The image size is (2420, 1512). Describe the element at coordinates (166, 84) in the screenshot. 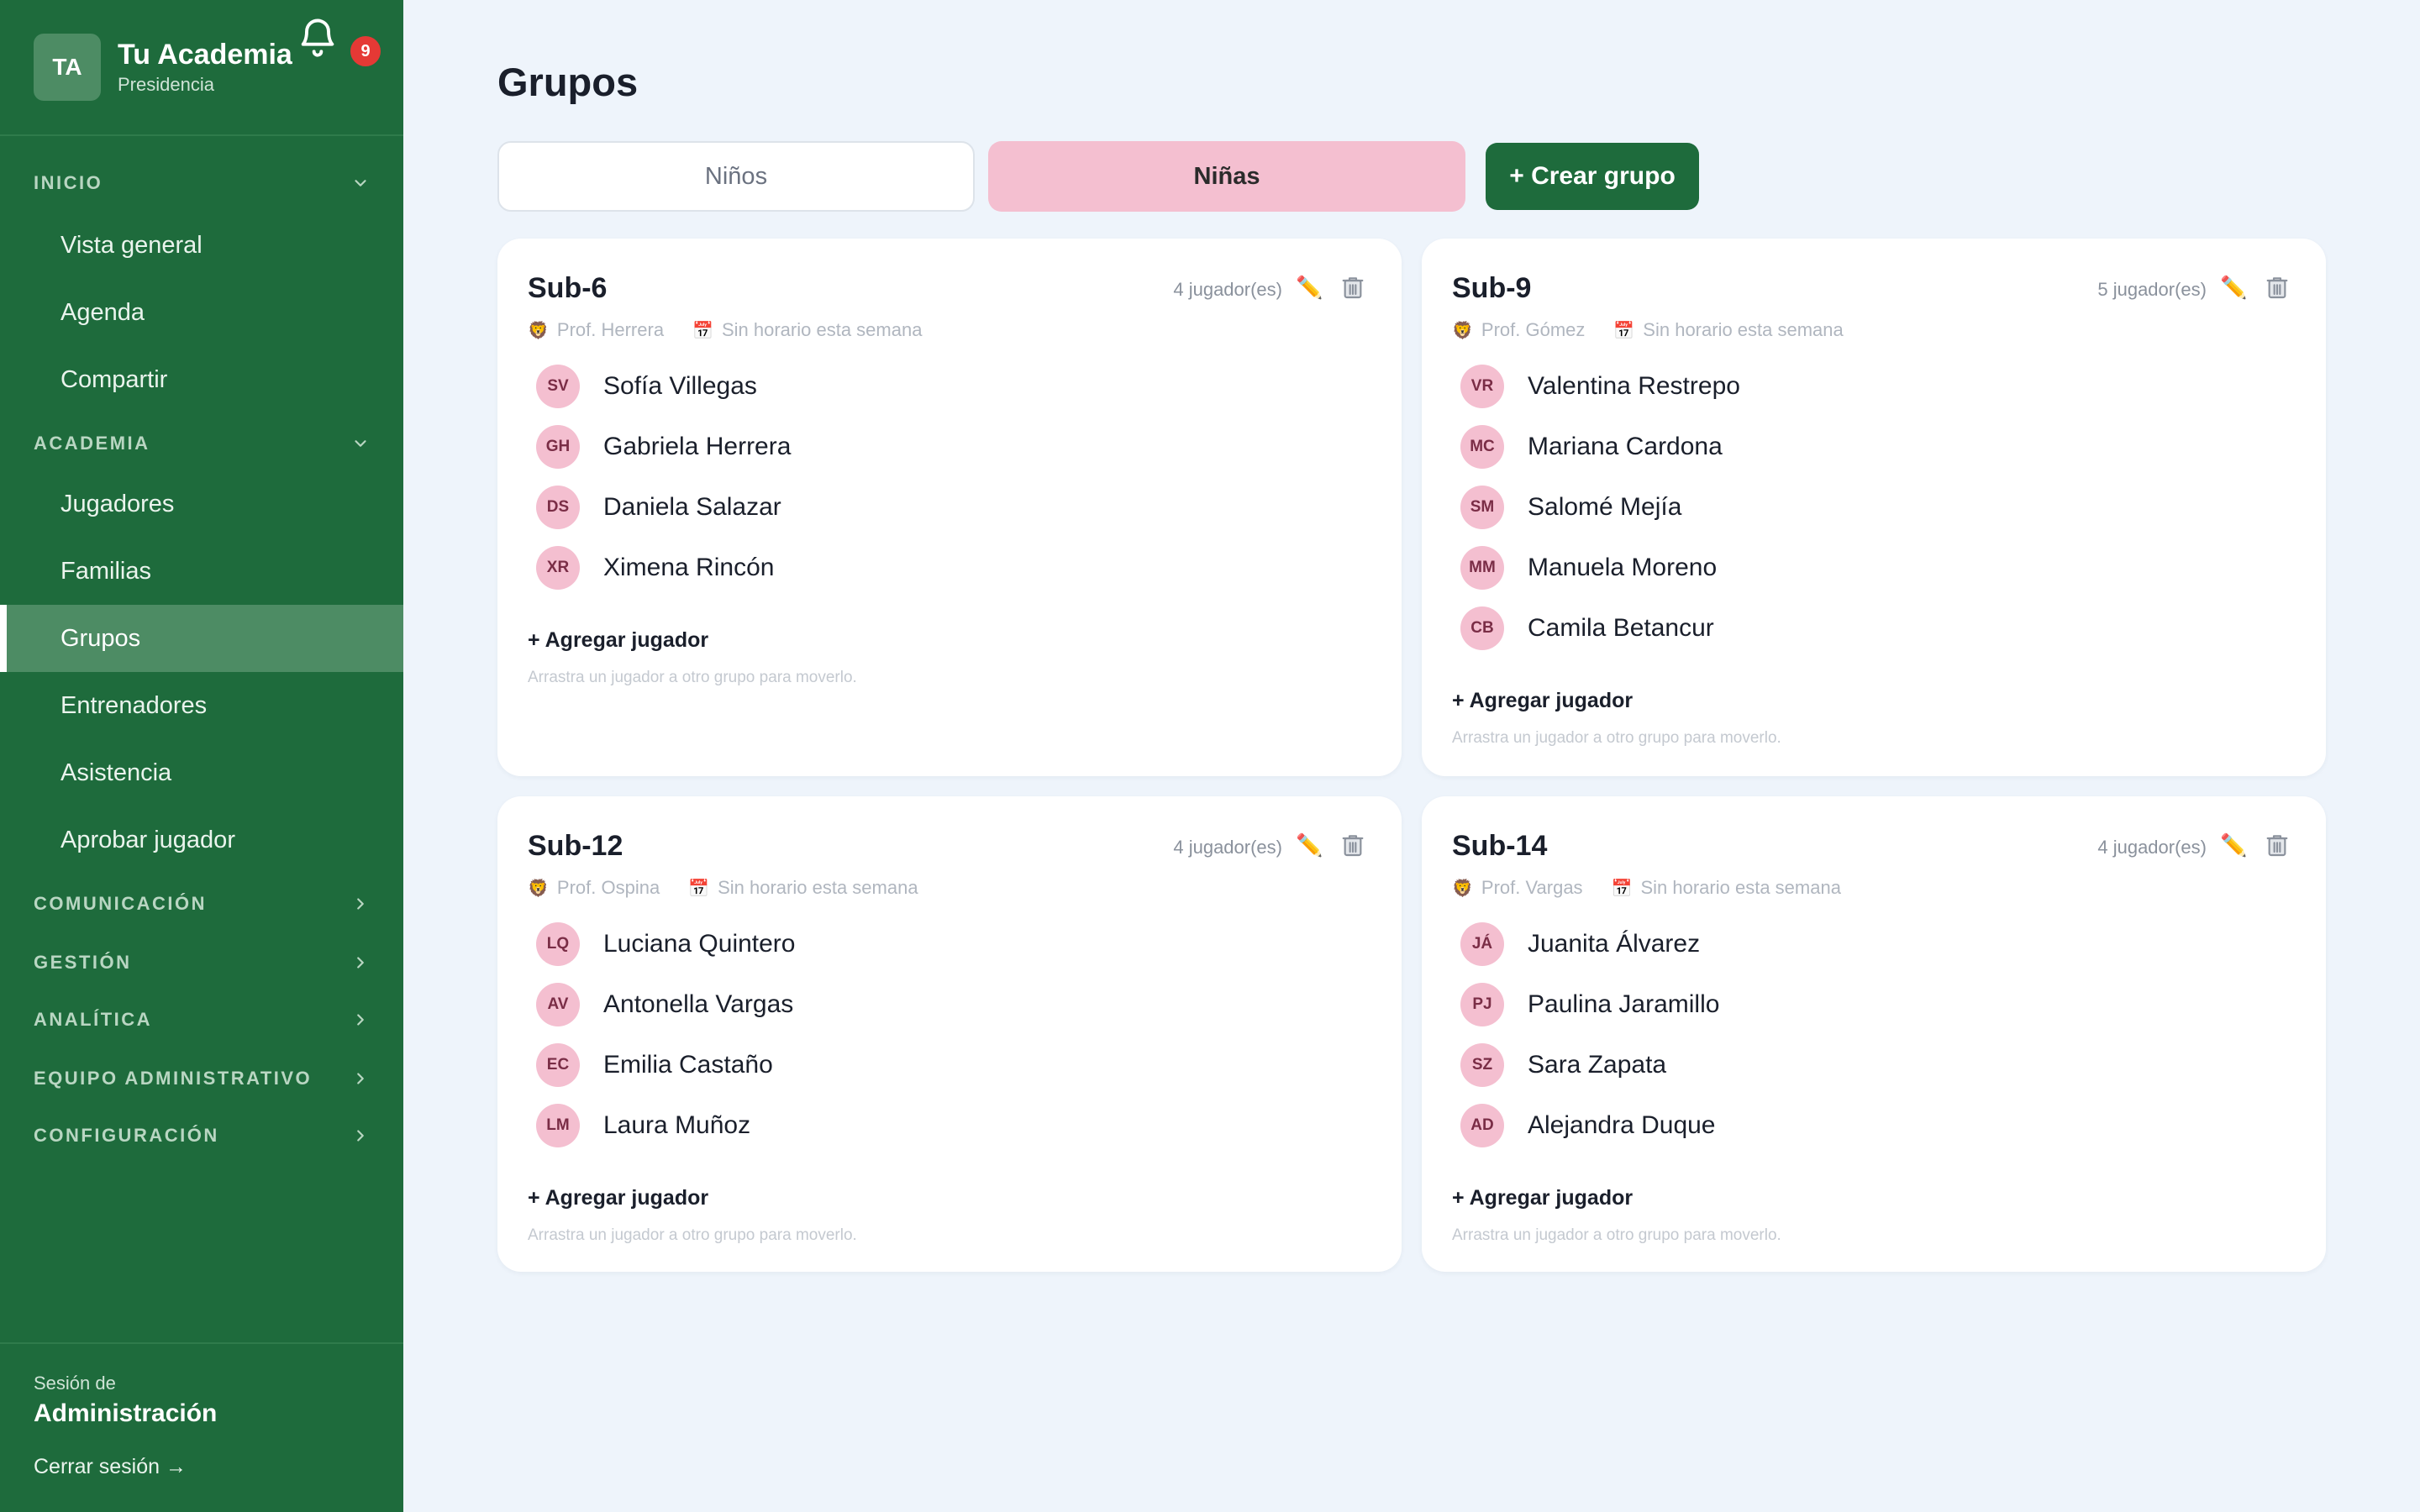

I see `brand-subtitle: Presidencia` at that location.